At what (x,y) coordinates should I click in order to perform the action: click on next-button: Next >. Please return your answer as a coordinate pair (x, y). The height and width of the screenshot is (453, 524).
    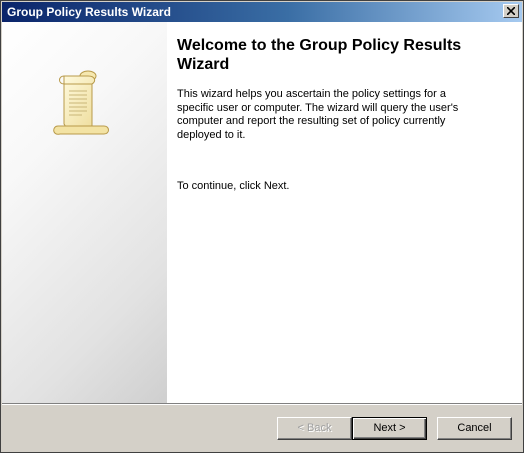
    Looking at the image, I should click on (389, 428).